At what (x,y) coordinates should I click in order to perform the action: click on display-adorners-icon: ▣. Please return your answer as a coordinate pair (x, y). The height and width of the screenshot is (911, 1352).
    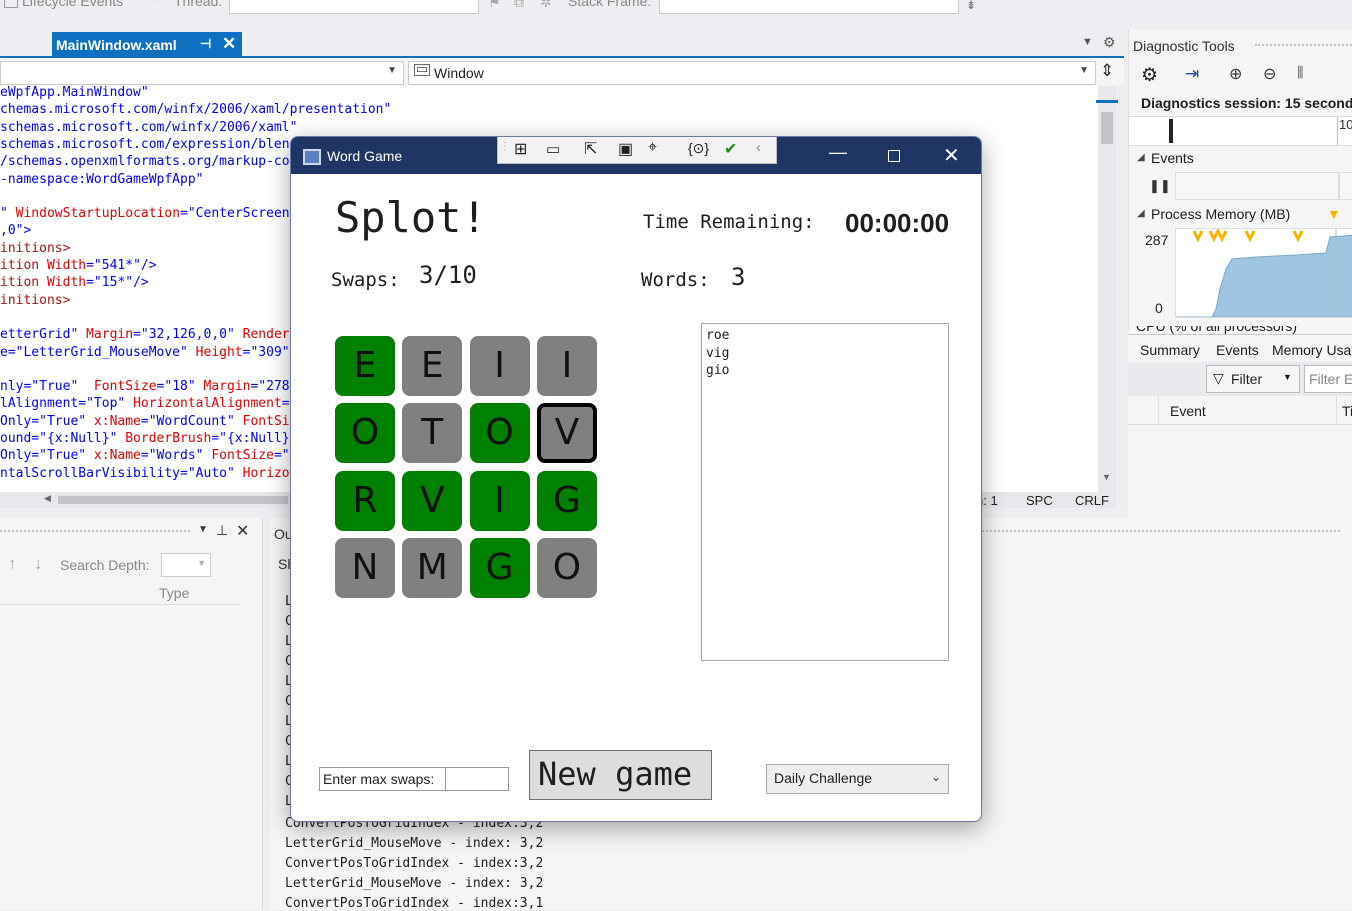
    Looking at the image, I should click on (625, 149).